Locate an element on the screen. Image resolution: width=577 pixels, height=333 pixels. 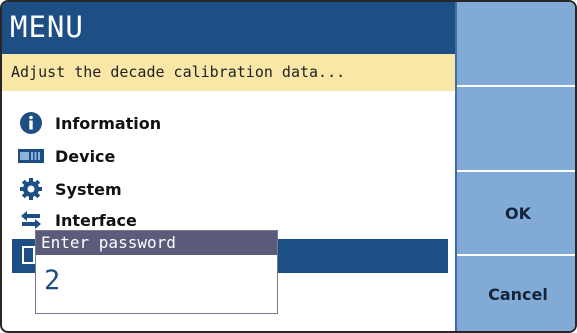
page-title: MENU is located at coordinates (47, 27).